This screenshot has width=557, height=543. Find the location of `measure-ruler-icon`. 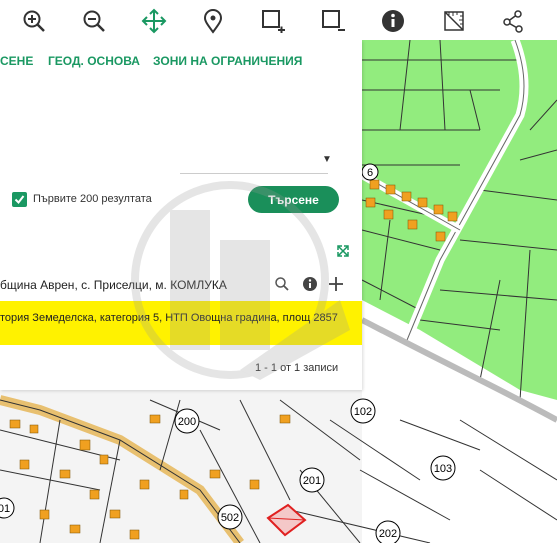

measure-ruler-icon is located at coordinates (454, 21).